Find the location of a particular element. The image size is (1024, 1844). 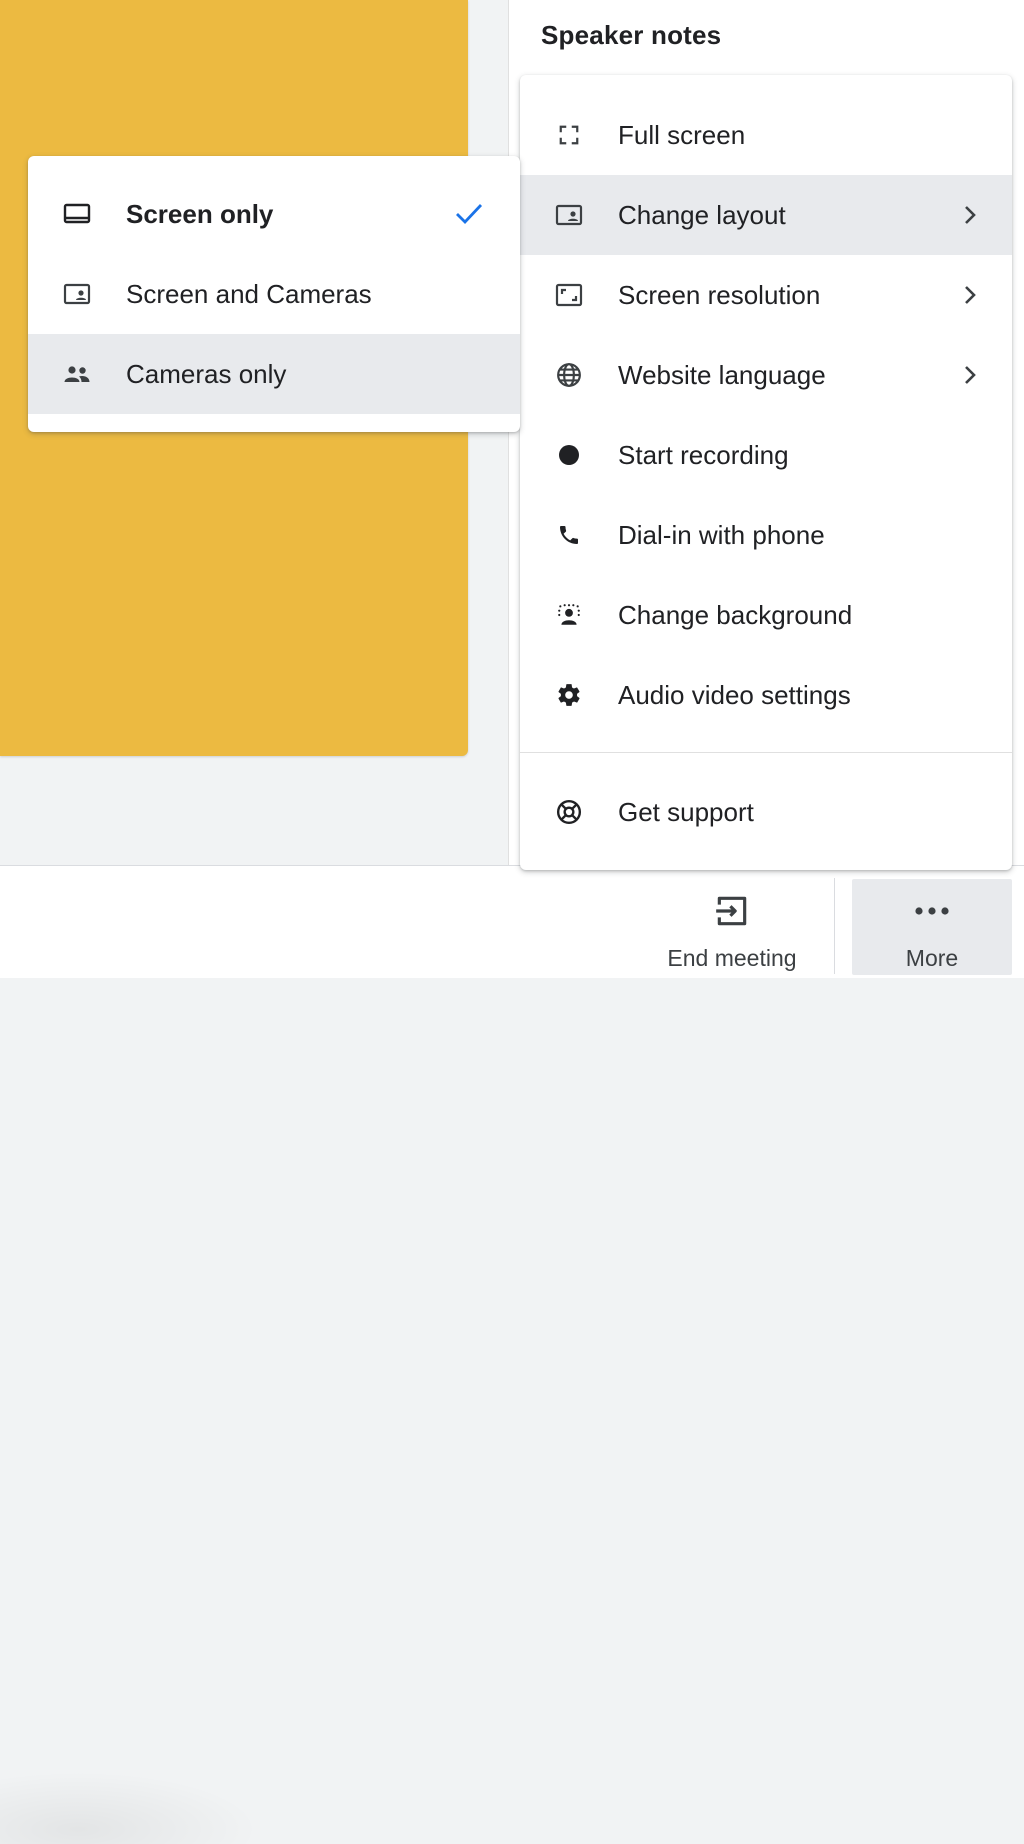

menu-item-label: Audio video settings is located at coordinates (734, 694).